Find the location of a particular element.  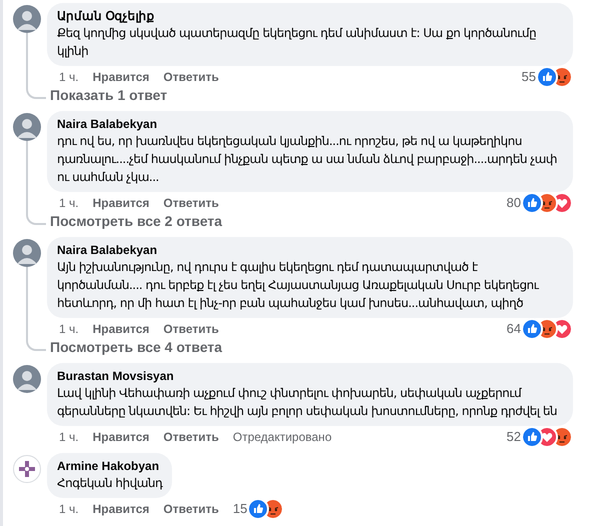

view-replies-link: Посмотреть все 2 ответа is located at coordinates (136, 221).